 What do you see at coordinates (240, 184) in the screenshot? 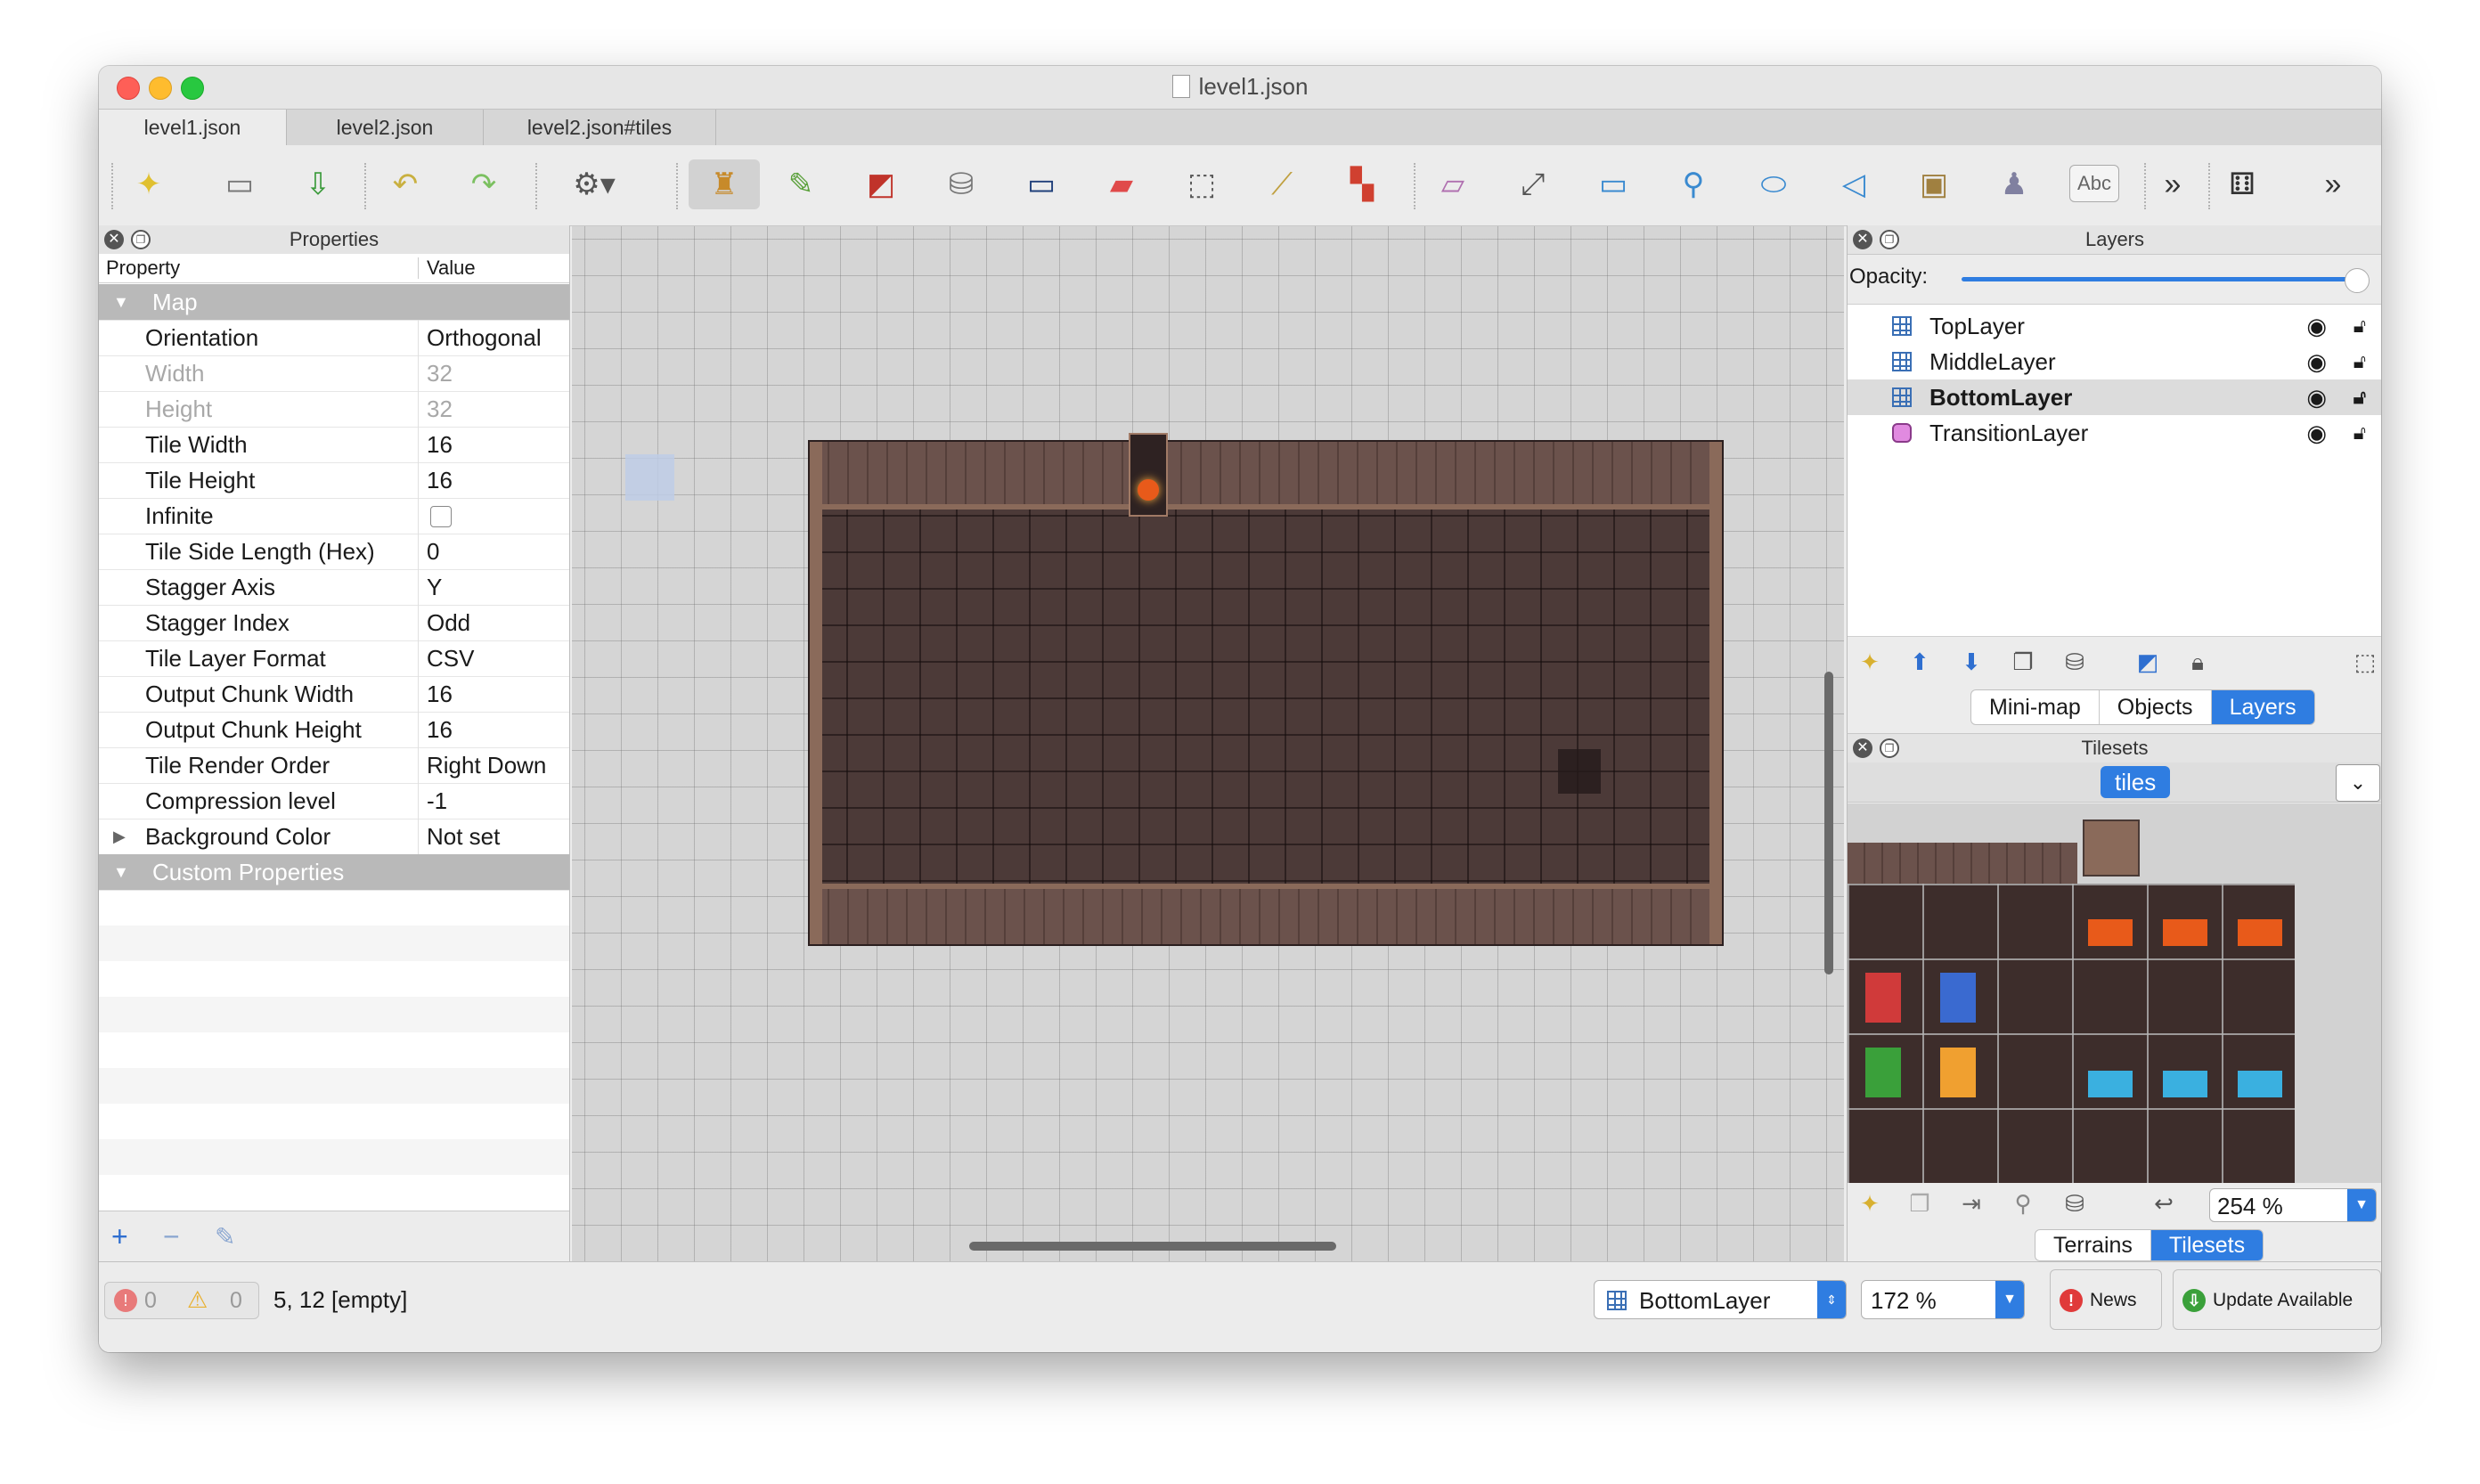
I see `open-icon: ▭` at bounding box center [240, 184].